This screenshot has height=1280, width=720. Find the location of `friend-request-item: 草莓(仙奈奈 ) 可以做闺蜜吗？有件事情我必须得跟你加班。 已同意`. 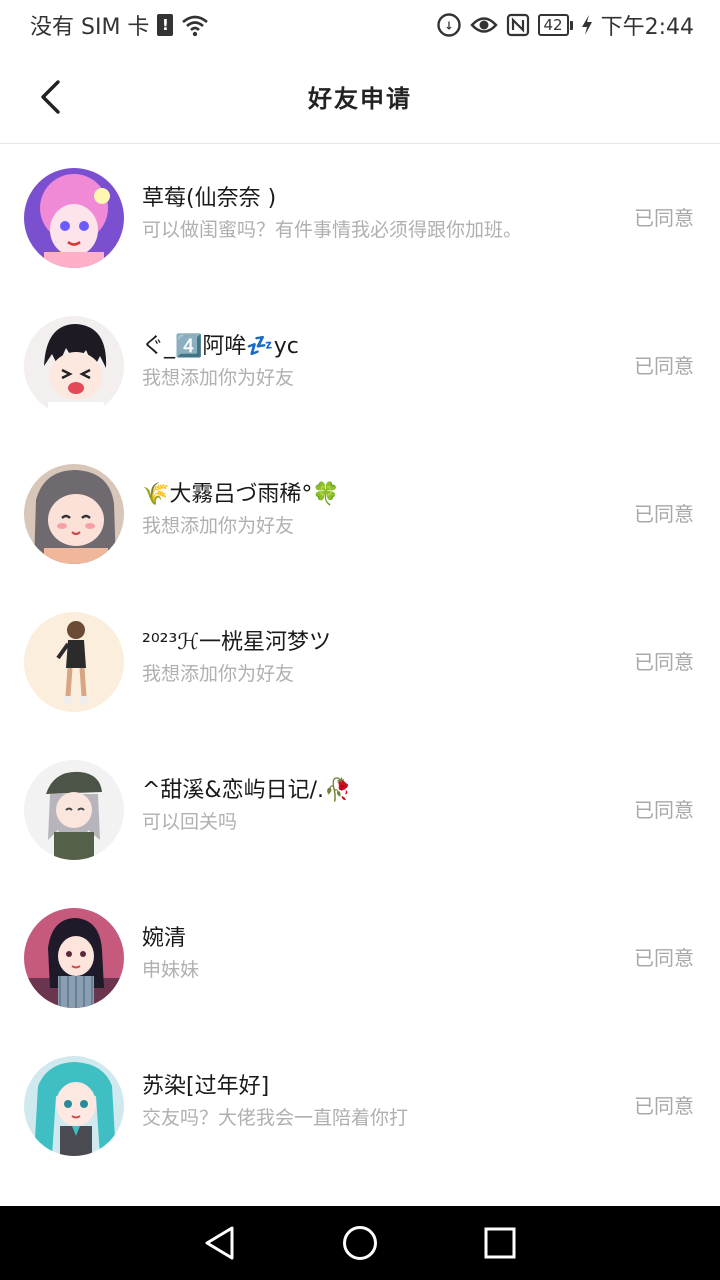

friend-request-item: 草莓(仙奈奈 ) 可以做闺蜜吗？有件事情我必须得跟你加班。 已同意 is located at coordinates (360, 219).